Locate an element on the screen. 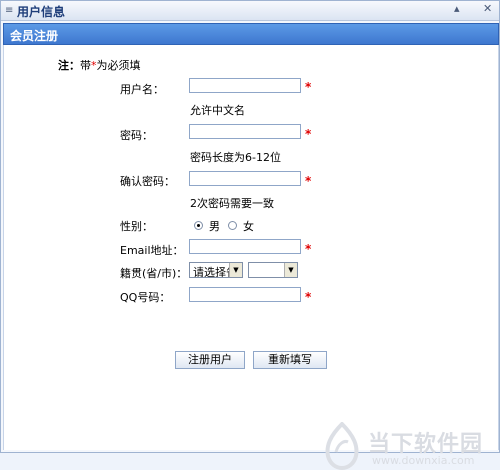  qq-required-star: * is located at coordinates (308, 297).